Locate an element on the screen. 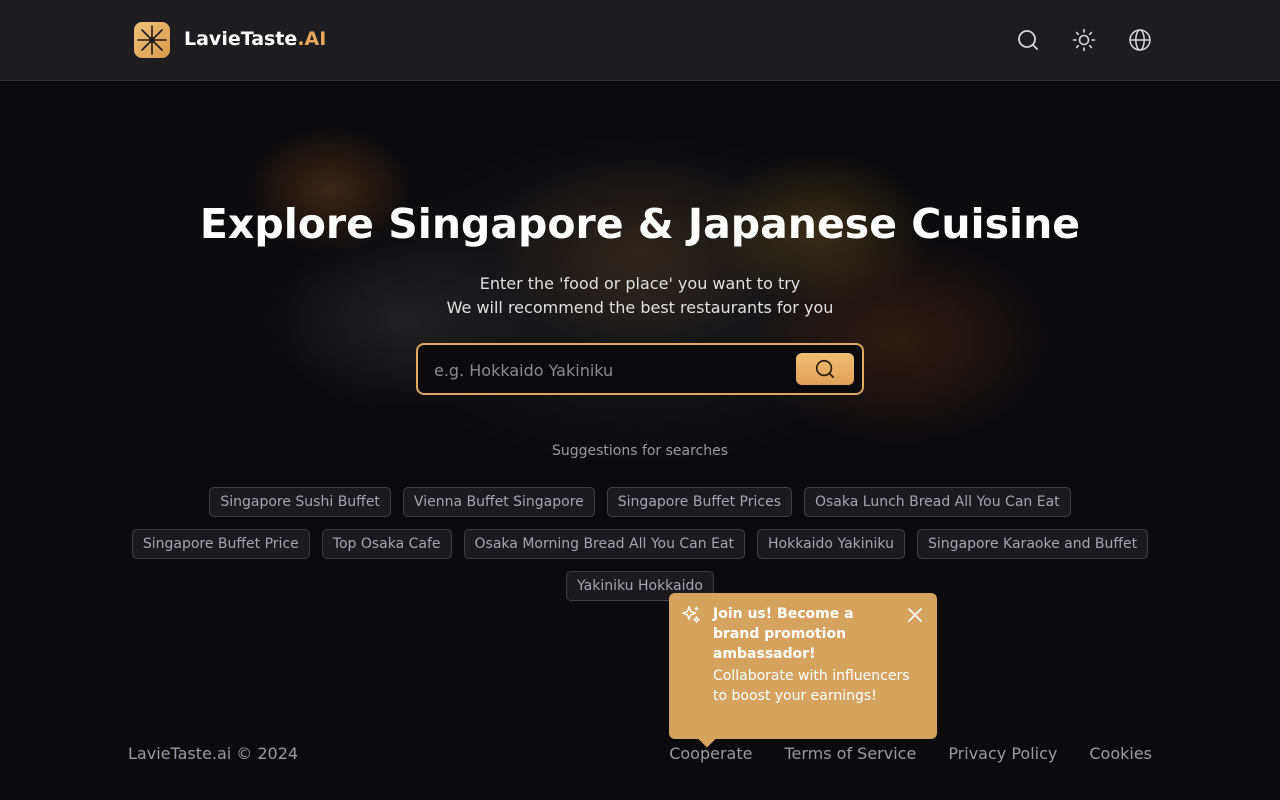 The width and height of the screenshot is (1280, 800). close-icon is located at coordinates (915, 615).